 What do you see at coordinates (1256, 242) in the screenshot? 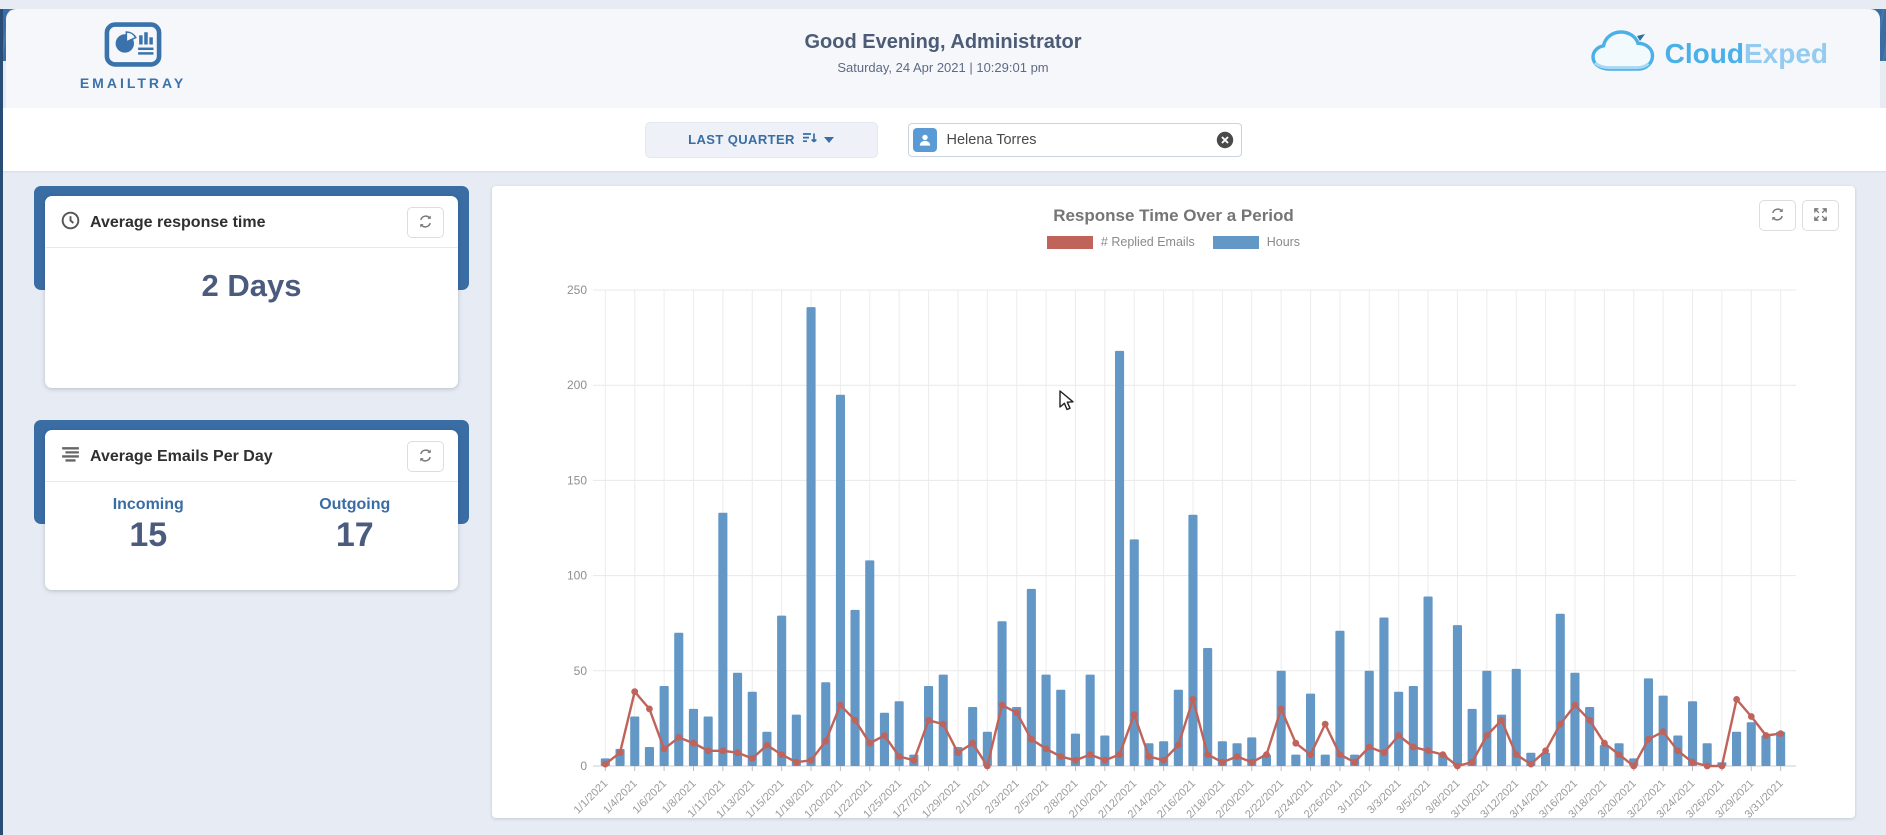
I see `legend-item: Hours` at bounding box center [1256, 242].